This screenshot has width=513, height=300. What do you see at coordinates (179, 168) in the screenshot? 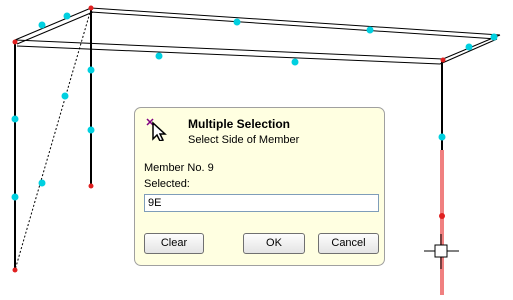
I see `member-number-label: Member No. 9` at bounding box center [179, 168].